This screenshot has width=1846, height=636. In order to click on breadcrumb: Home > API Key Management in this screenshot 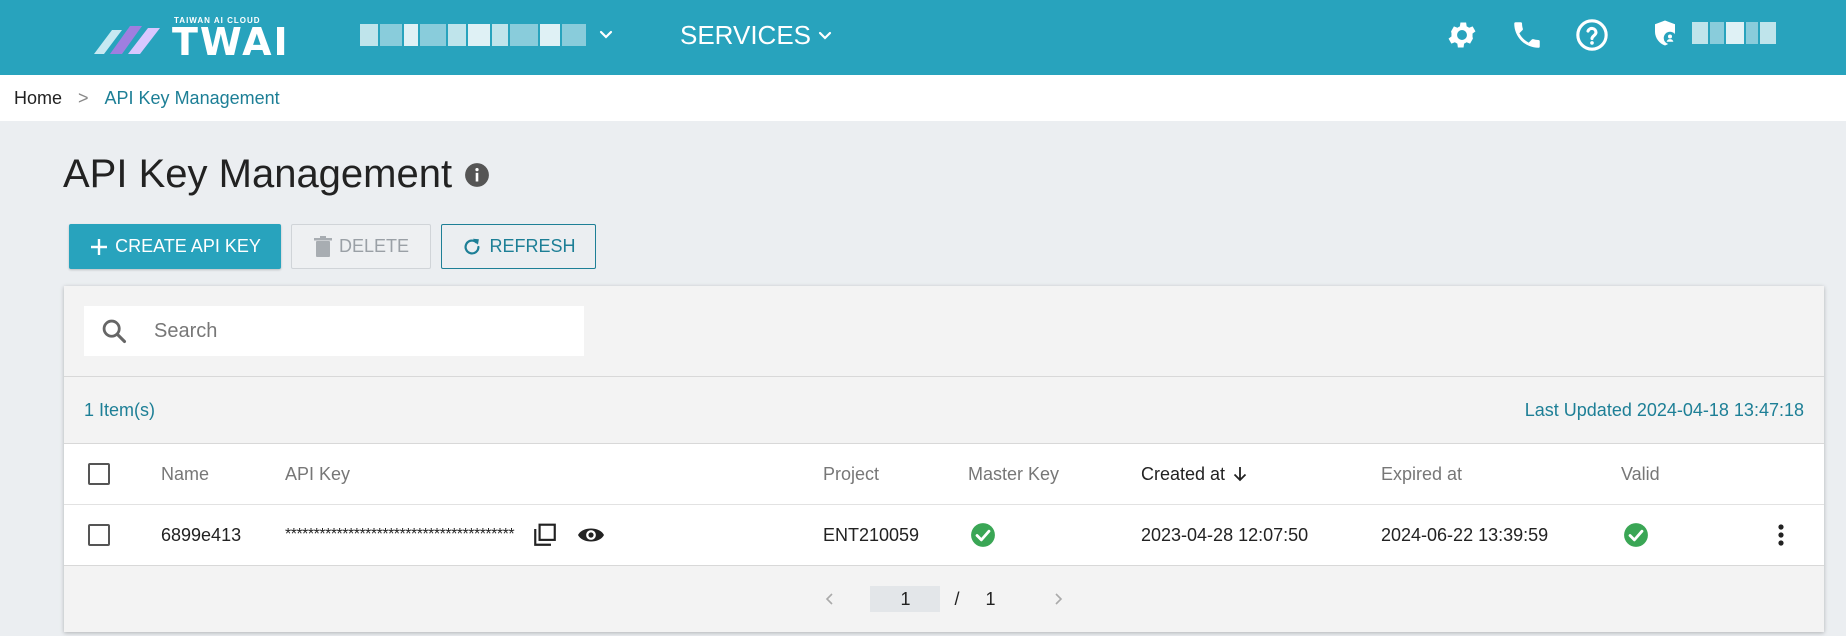, I will do `click(923, 98)`.